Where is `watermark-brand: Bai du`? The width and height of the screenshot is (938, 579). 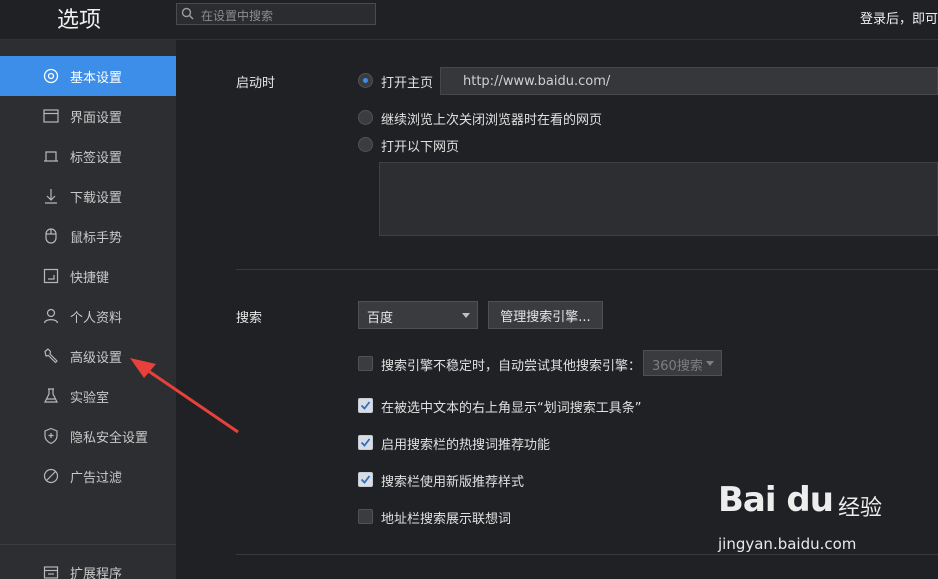
watermark-brand: Bai du is located at coordinates (776, 500).